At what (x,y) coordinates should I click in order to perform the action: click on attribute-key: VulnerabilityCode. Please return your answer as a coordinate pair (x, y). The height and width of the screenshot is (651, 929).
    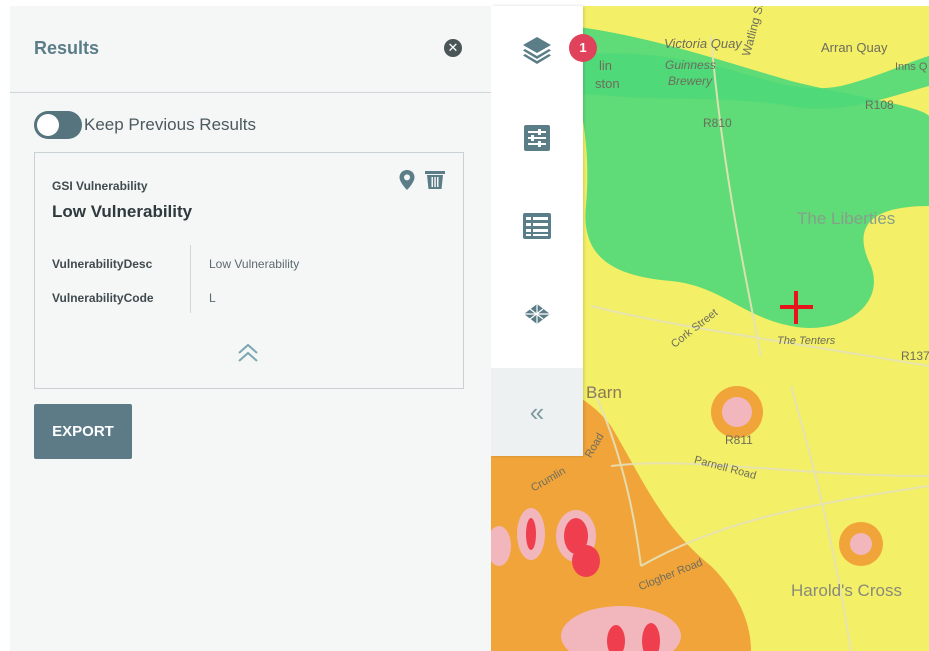
    Looking at the image, I should click on (103, 298).